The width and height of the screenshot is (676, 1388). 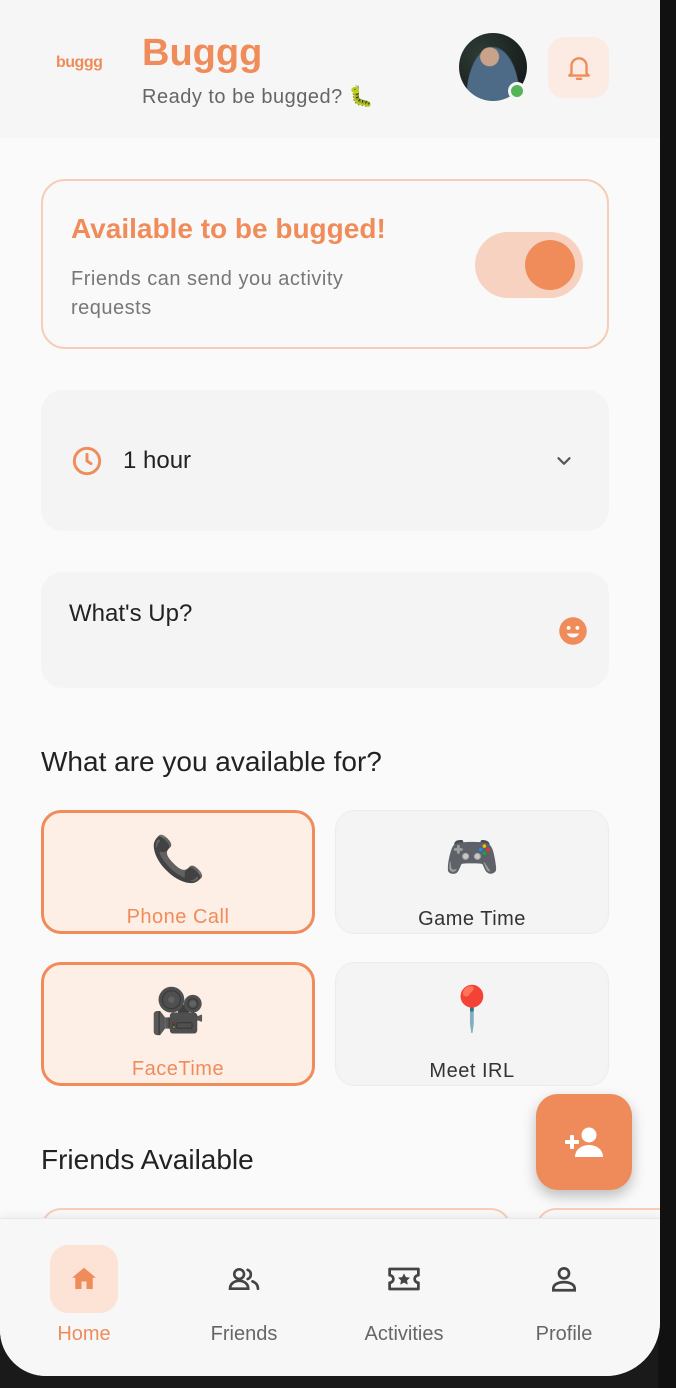 What do you see at coordinates (244, 1300) in the screenshot?
I see `nav-friends: Friends` at bounding box center [244, 1300].